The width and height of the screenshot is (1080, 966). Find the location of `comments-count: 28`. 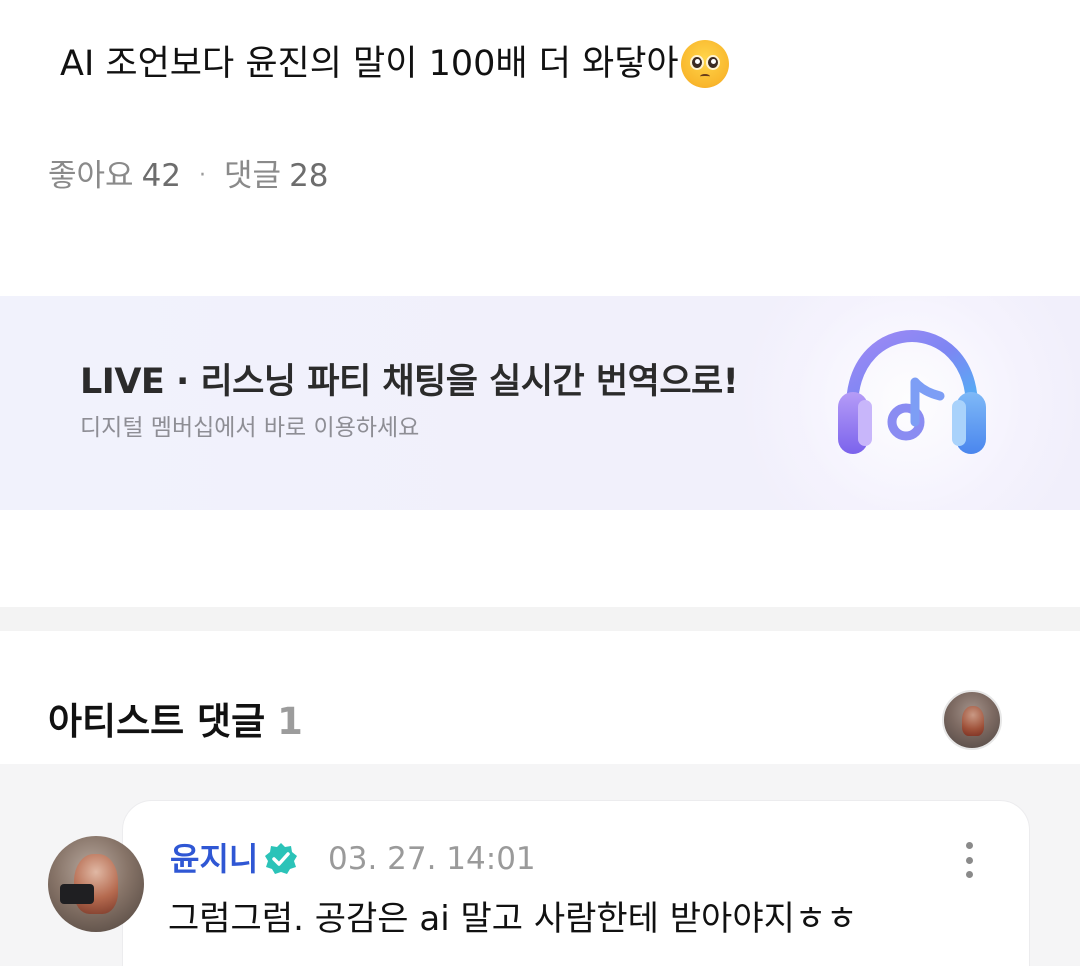

comments-count: 28 is located at coordinates (309, 176).